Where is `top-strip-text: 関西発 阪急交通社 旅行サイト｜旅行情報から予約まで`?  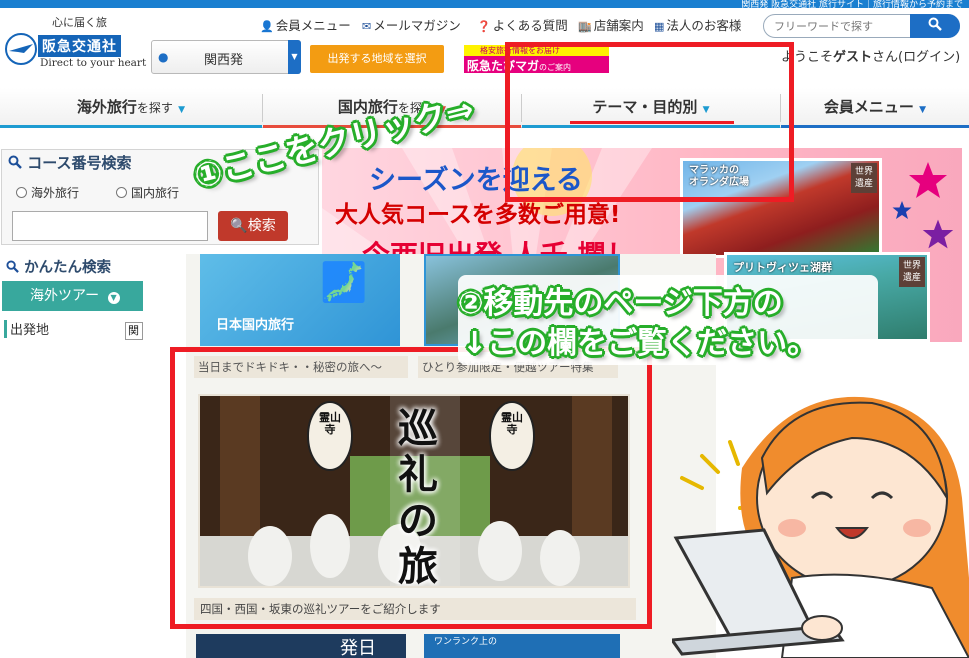 top-strip-text: 関西発 阪急交通社 旅行サイト｜旅行情報から予約まで is located at coordinates (852, 5).